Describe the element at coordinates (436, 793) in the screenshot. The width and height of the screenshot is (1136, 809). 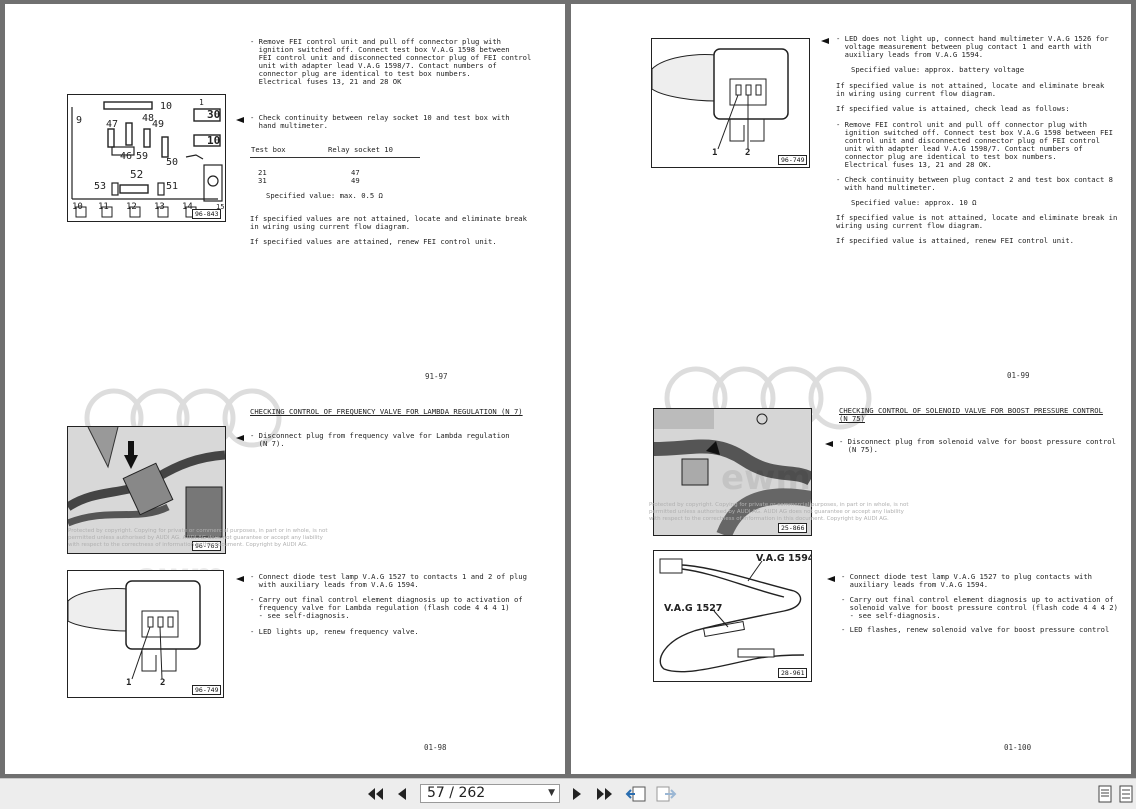
I see `current-page-value: 57` at that location.